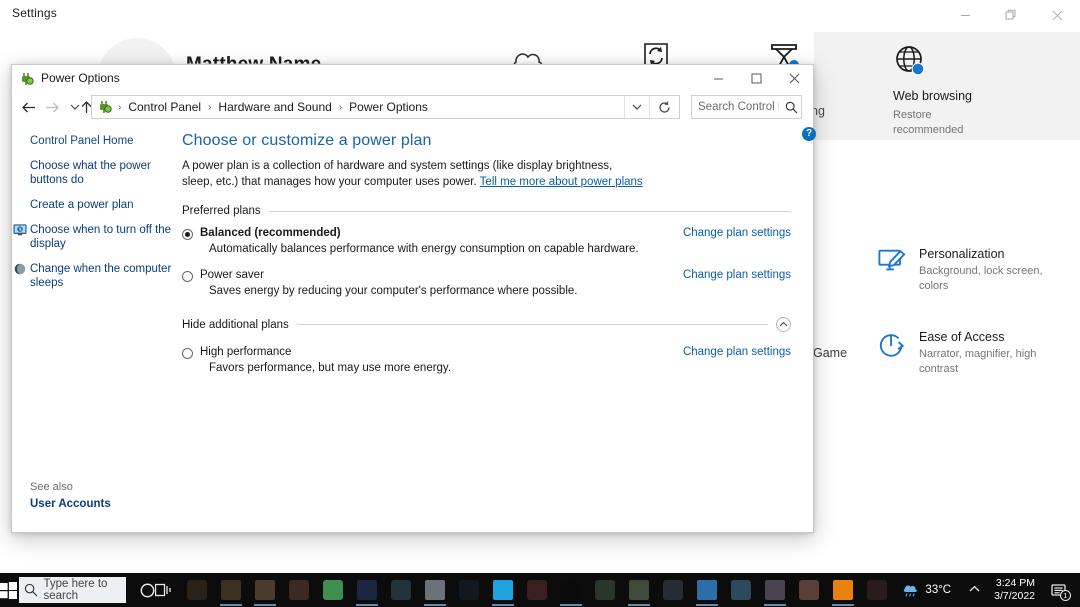 Image resolution: width=1080 pixels, height=607 pixels. I want to click on task-view-icon, so click(163, 590).